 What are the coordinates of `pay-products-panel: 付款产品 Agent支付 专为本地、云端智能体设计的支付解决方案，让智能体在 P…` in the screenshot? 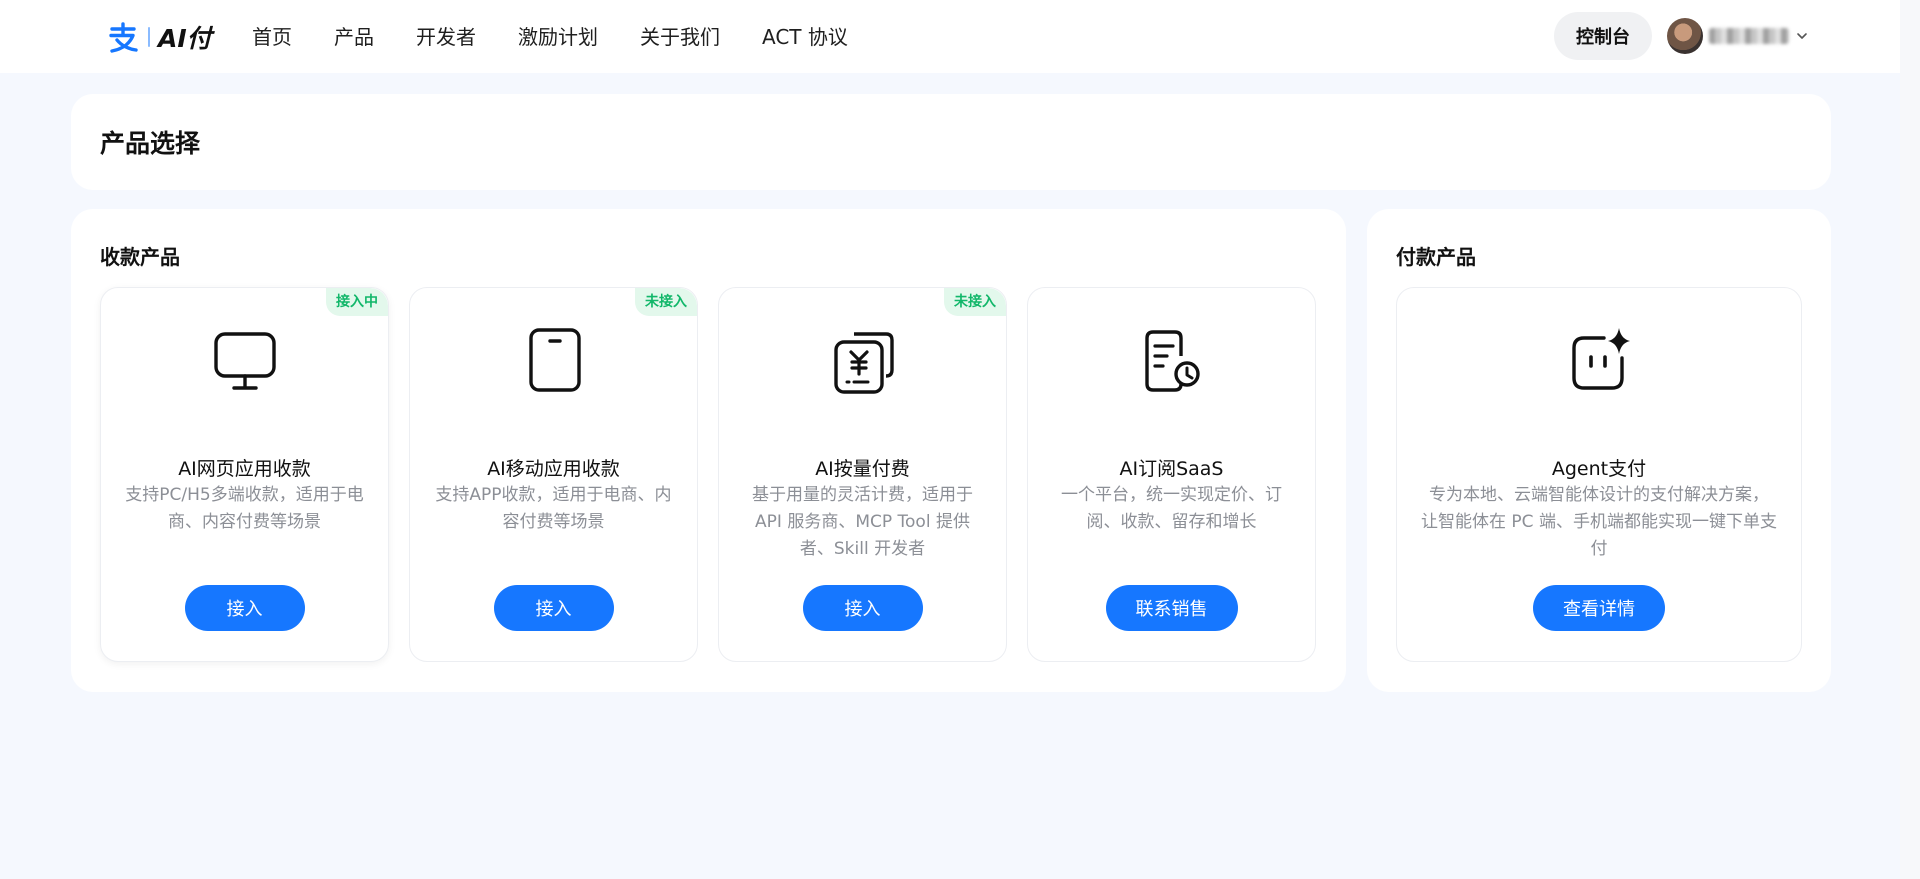 It's located at (1599, 450).